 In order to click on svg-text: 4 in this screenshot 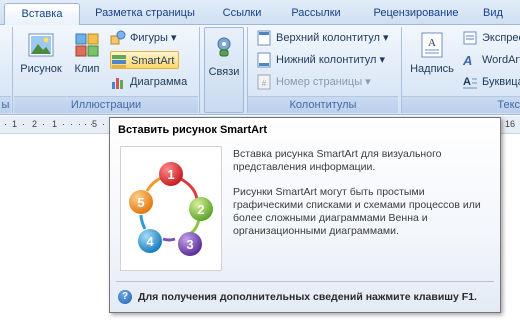, I will do `click(150, 241)`.